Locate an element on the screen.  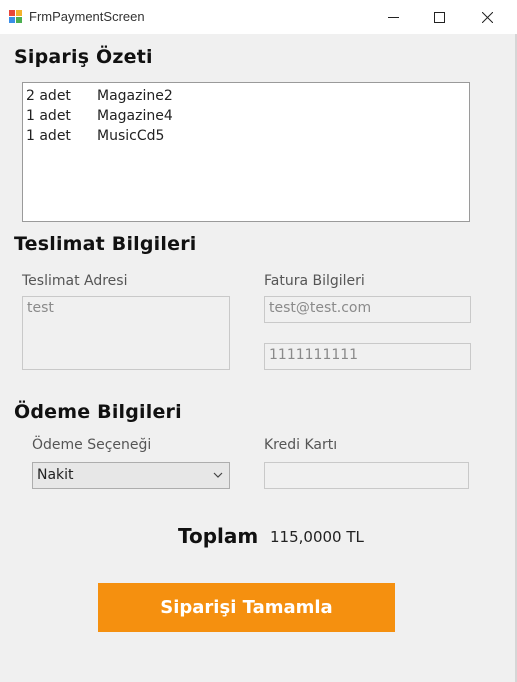
email-field: test@test.com is located at coordinates (367, 309).